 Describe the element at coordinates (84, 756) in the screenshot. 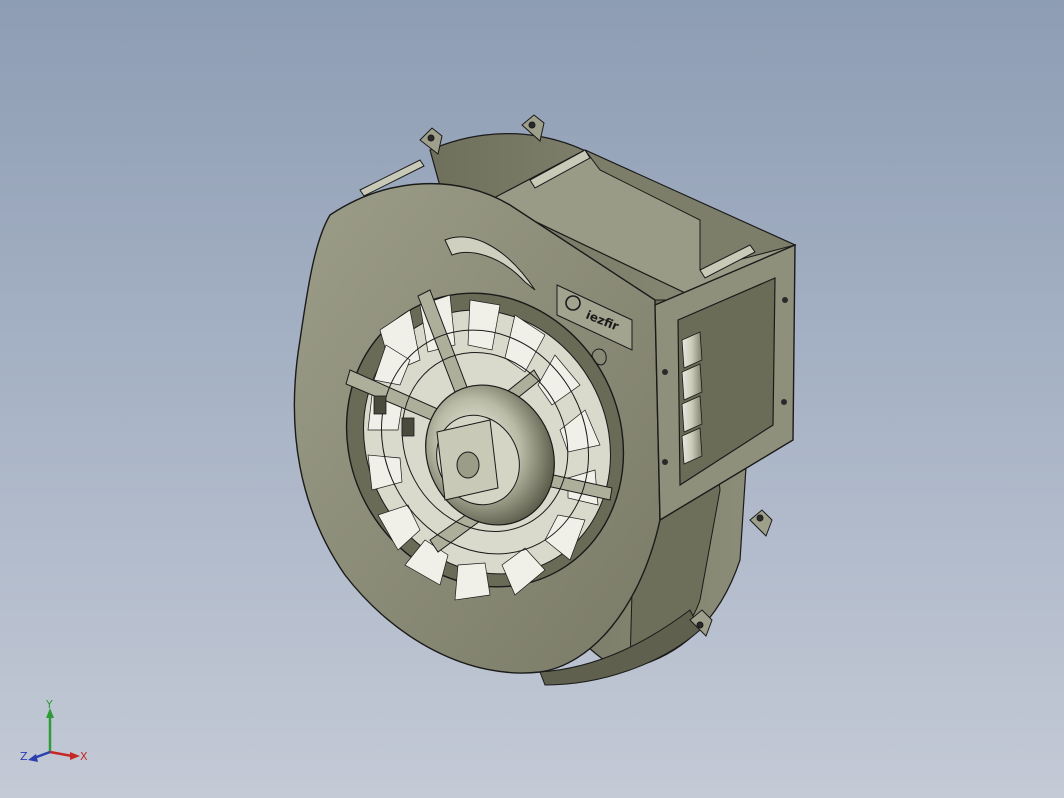

I see `triad-x-label: X` at that location.